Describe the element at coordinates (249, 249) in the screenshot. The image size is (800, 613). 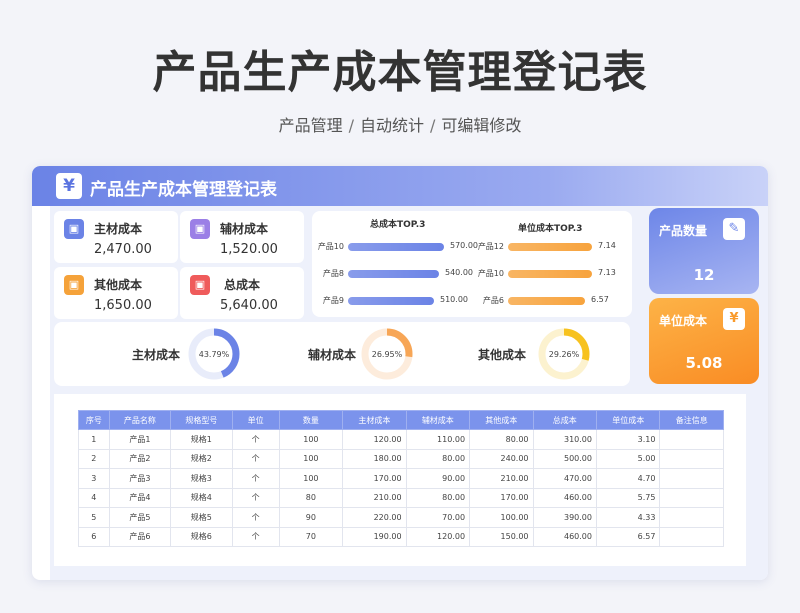
I see `stat-value: 1,520.00` at that location.